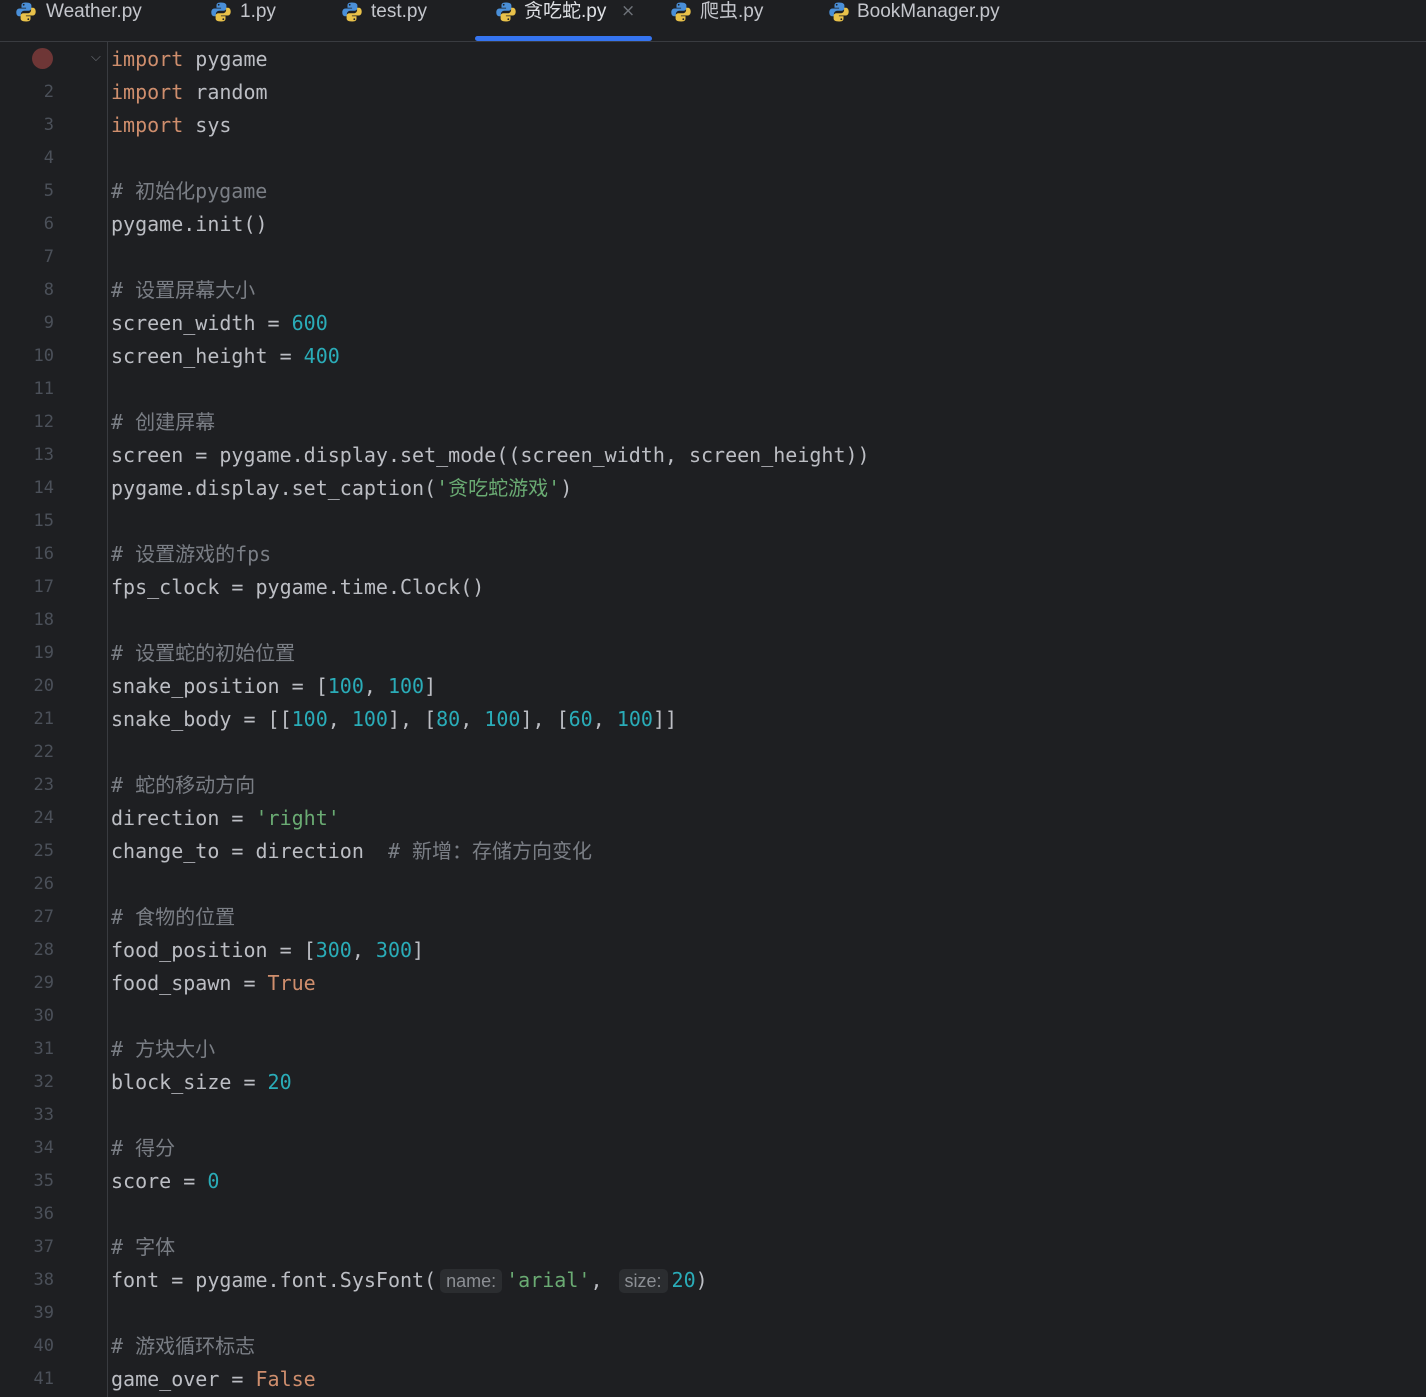 Image resolution: width=1426 pixels, height=1397 pixels. Describe the element at coordinates (207, 125) in the screenshot. I see `token-tx: sys` at that location.